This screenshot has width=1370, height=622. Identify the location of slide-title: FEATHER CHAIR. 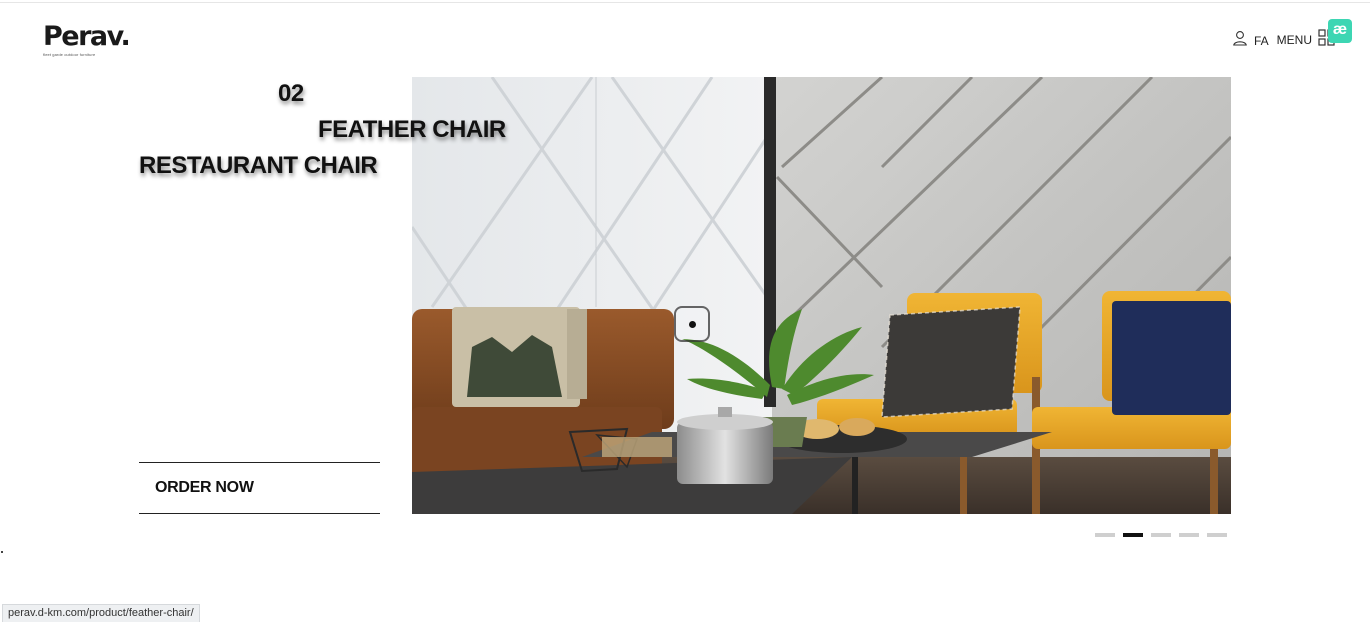
(412, 129).